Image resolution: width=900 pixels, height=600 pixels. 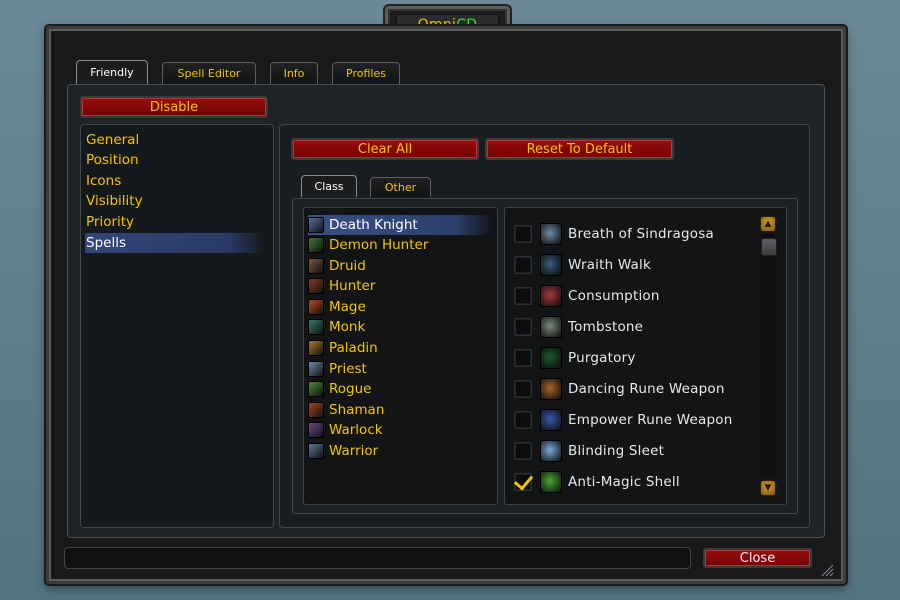 What do you see at coordinates (175, 140) in the screenshot?
I see `nav-item-general: General` at bounding box center [175, 140].